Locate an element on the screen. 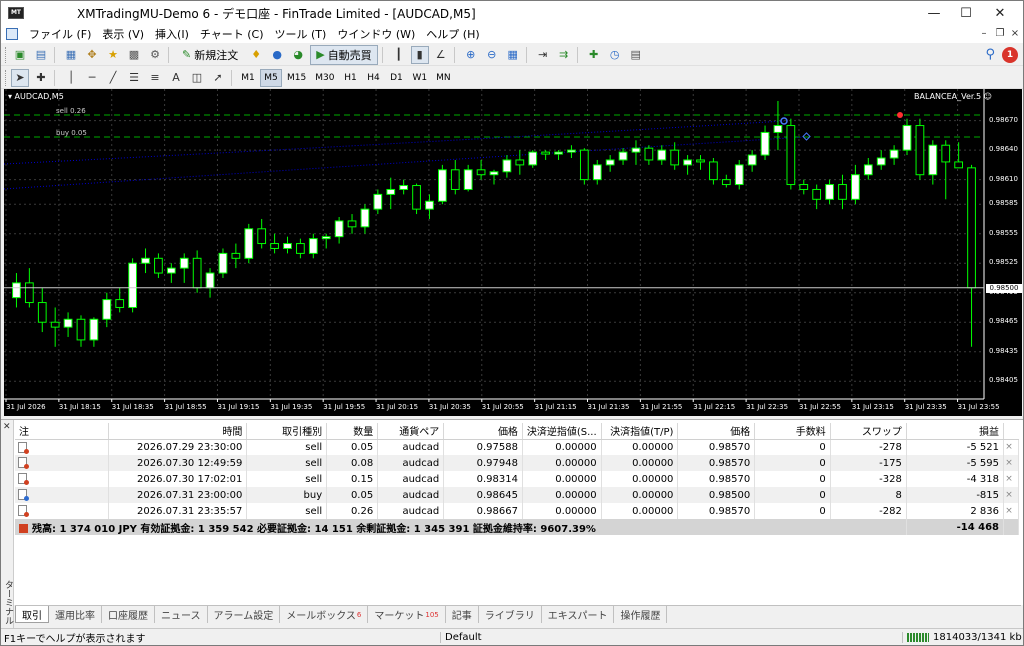  close-button: ✕ is located at coordinates (1000, 13).